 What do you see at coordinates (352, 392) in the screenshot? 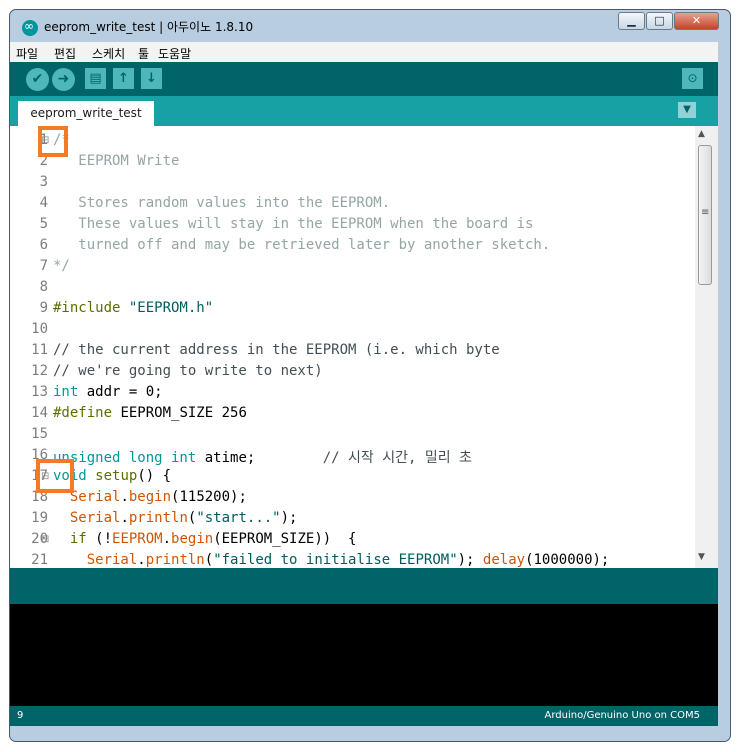
I see `code-line: 13 int addr = 0;` at bounding box center [352, 392].